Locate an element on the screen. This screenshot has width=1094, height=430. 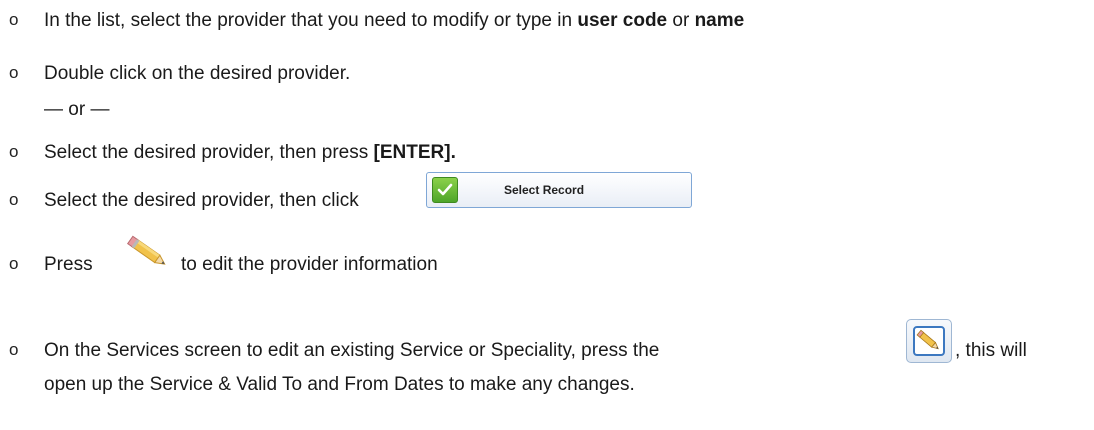
step-1-middle: or is located at coordinates (681, 20).